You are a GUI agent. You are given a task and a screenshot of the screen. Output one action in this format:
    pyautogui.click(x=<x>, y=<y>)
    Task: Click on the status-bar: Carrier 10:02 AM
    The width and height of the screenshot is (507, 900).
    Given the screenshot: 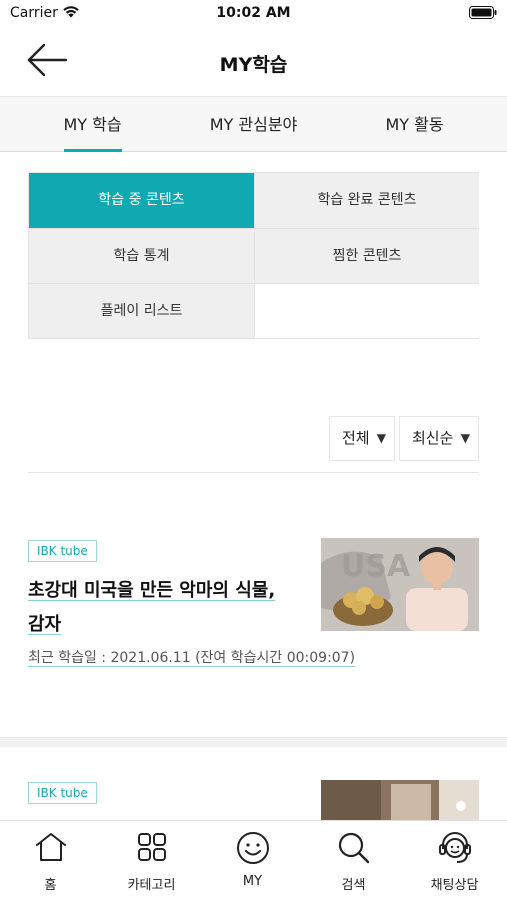 What is the action you would take?
    pyautogui.click(x=253, y=14)
    